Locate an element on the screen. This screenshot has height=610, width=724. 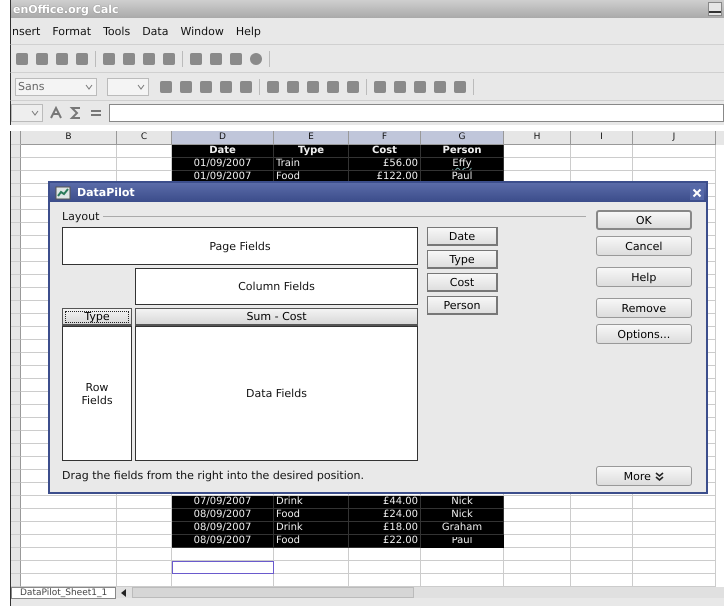
column-header: G is located at coordinates (462, 138).